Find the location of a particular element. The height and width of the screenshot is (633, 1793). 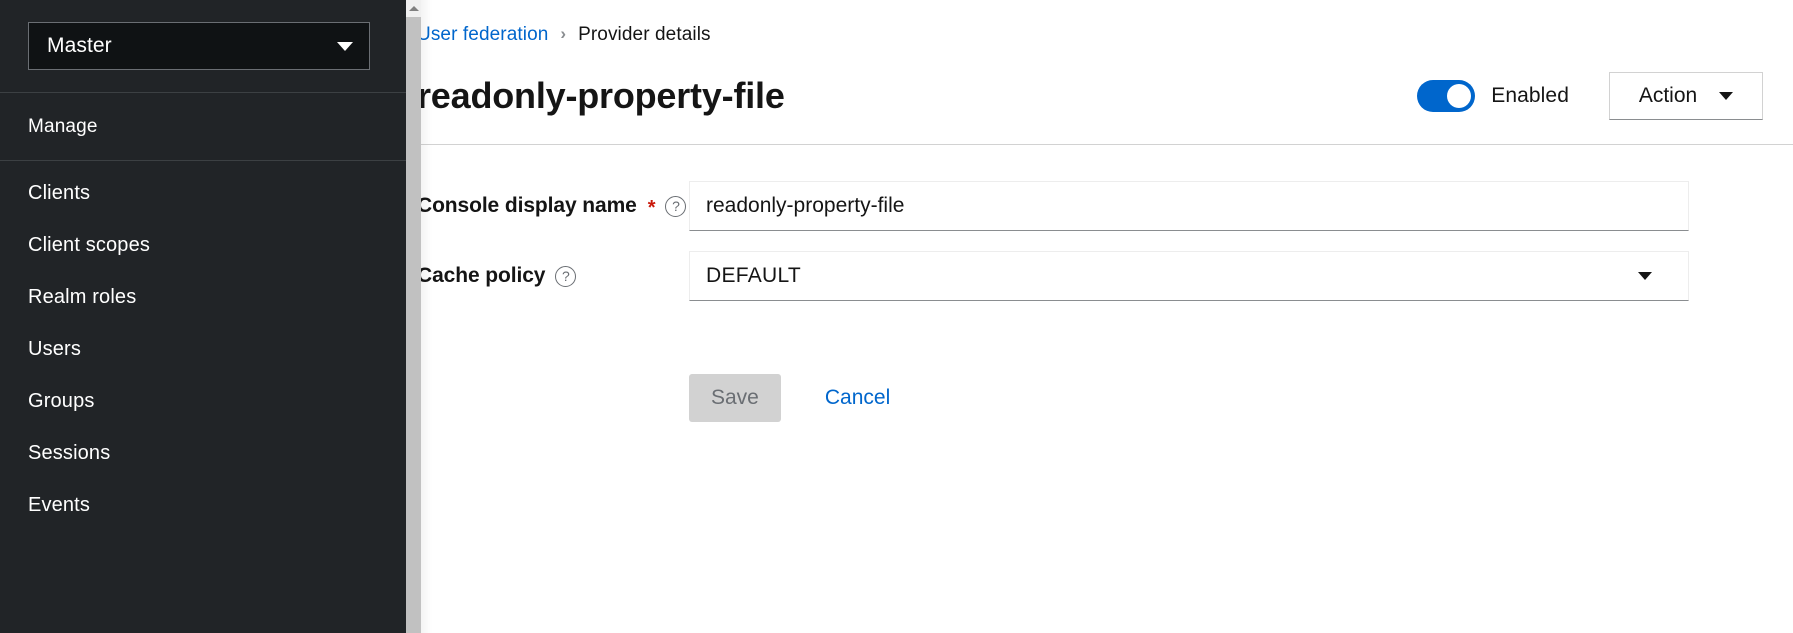

cache-policy-label-group: Cache policy ? is located at coordinates (553, 269).